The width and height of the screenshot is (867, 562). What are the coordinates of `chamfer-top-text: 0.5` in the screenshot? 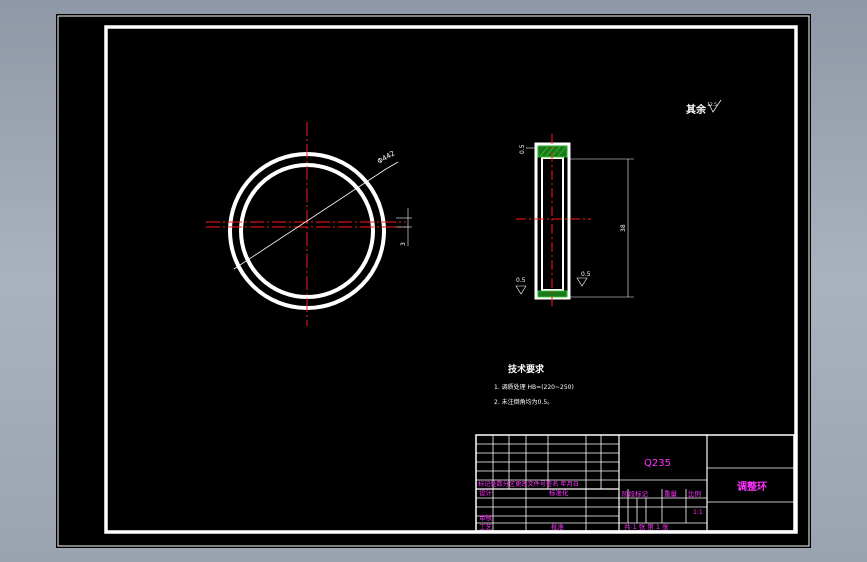 It's located at (522, 149).